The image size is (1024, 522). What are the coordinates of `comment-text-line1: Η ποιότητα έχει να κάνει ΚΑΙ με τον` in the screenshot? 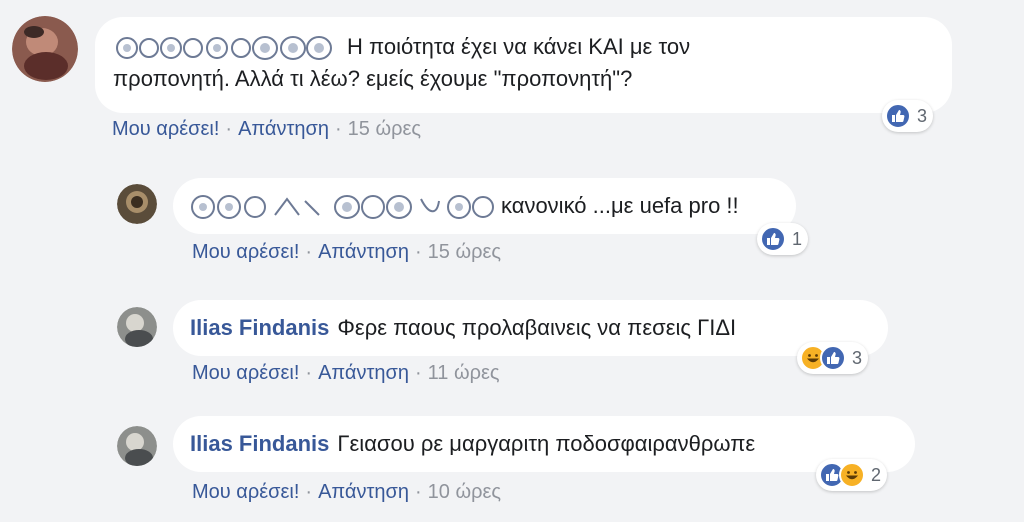 It's located at (519, 46).